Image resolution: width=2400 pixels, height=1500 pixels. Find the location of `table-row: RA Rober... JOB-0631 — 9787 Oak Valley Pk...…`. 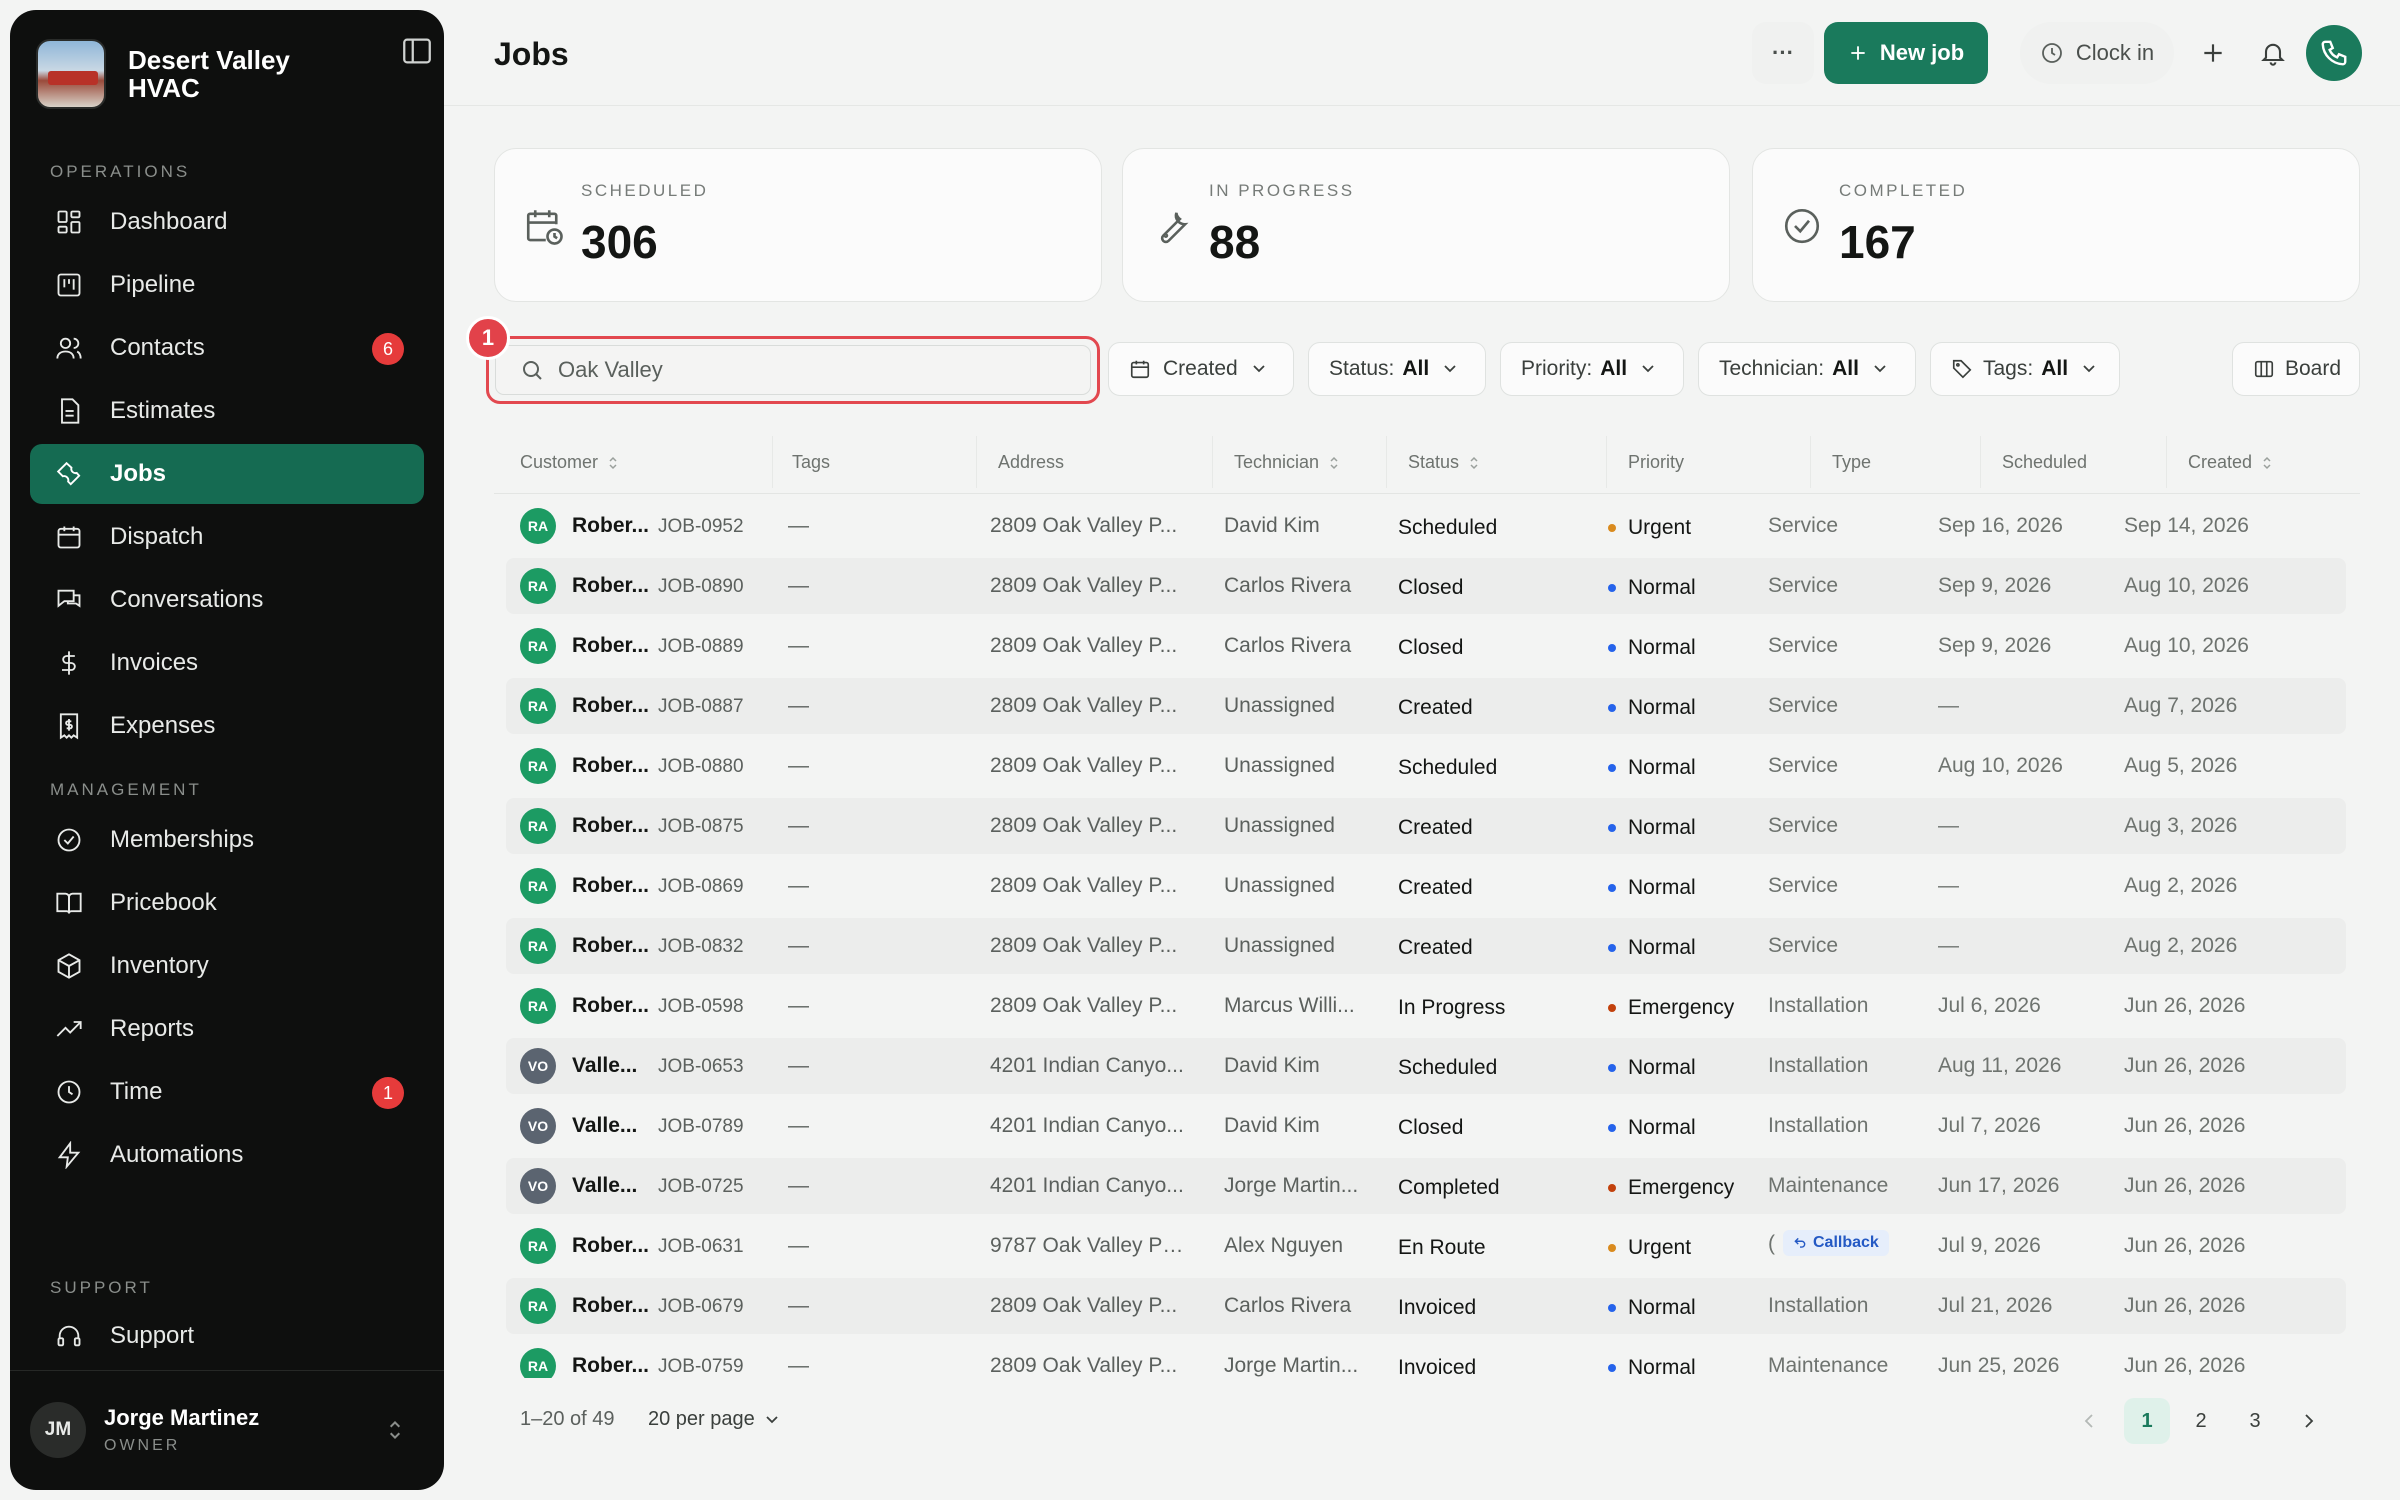

table-row: RA Rober... JOB-0631 — 9787 Oak Valley Pk...… is located at coordinates (1426, 1246).